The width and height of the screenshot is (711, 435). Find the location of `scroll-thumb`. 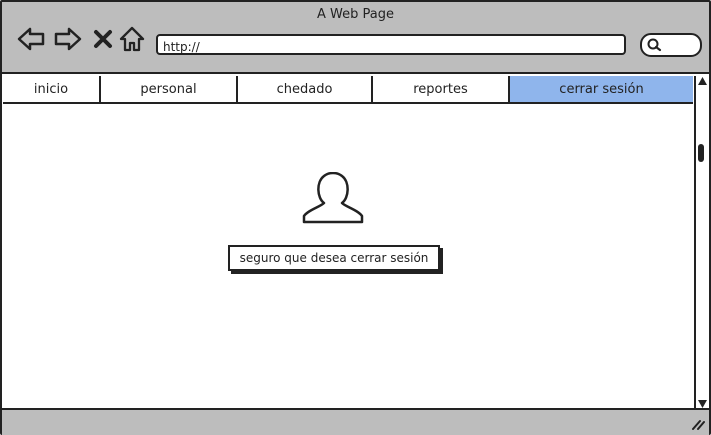

scroll-thumb is located at coordinates (701, 153).